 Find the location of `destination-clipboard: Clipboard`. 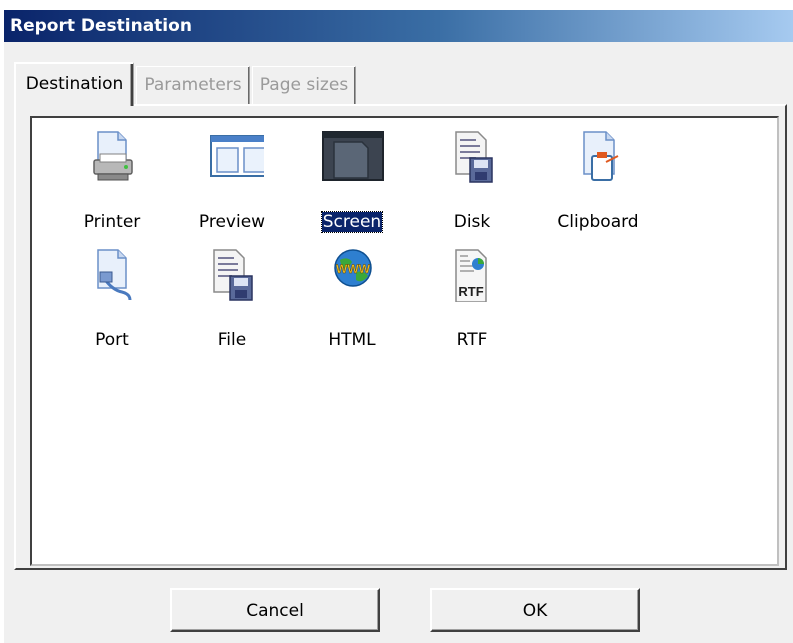

destination-clipboard: Clipboard is located at coordinates (598, 180).